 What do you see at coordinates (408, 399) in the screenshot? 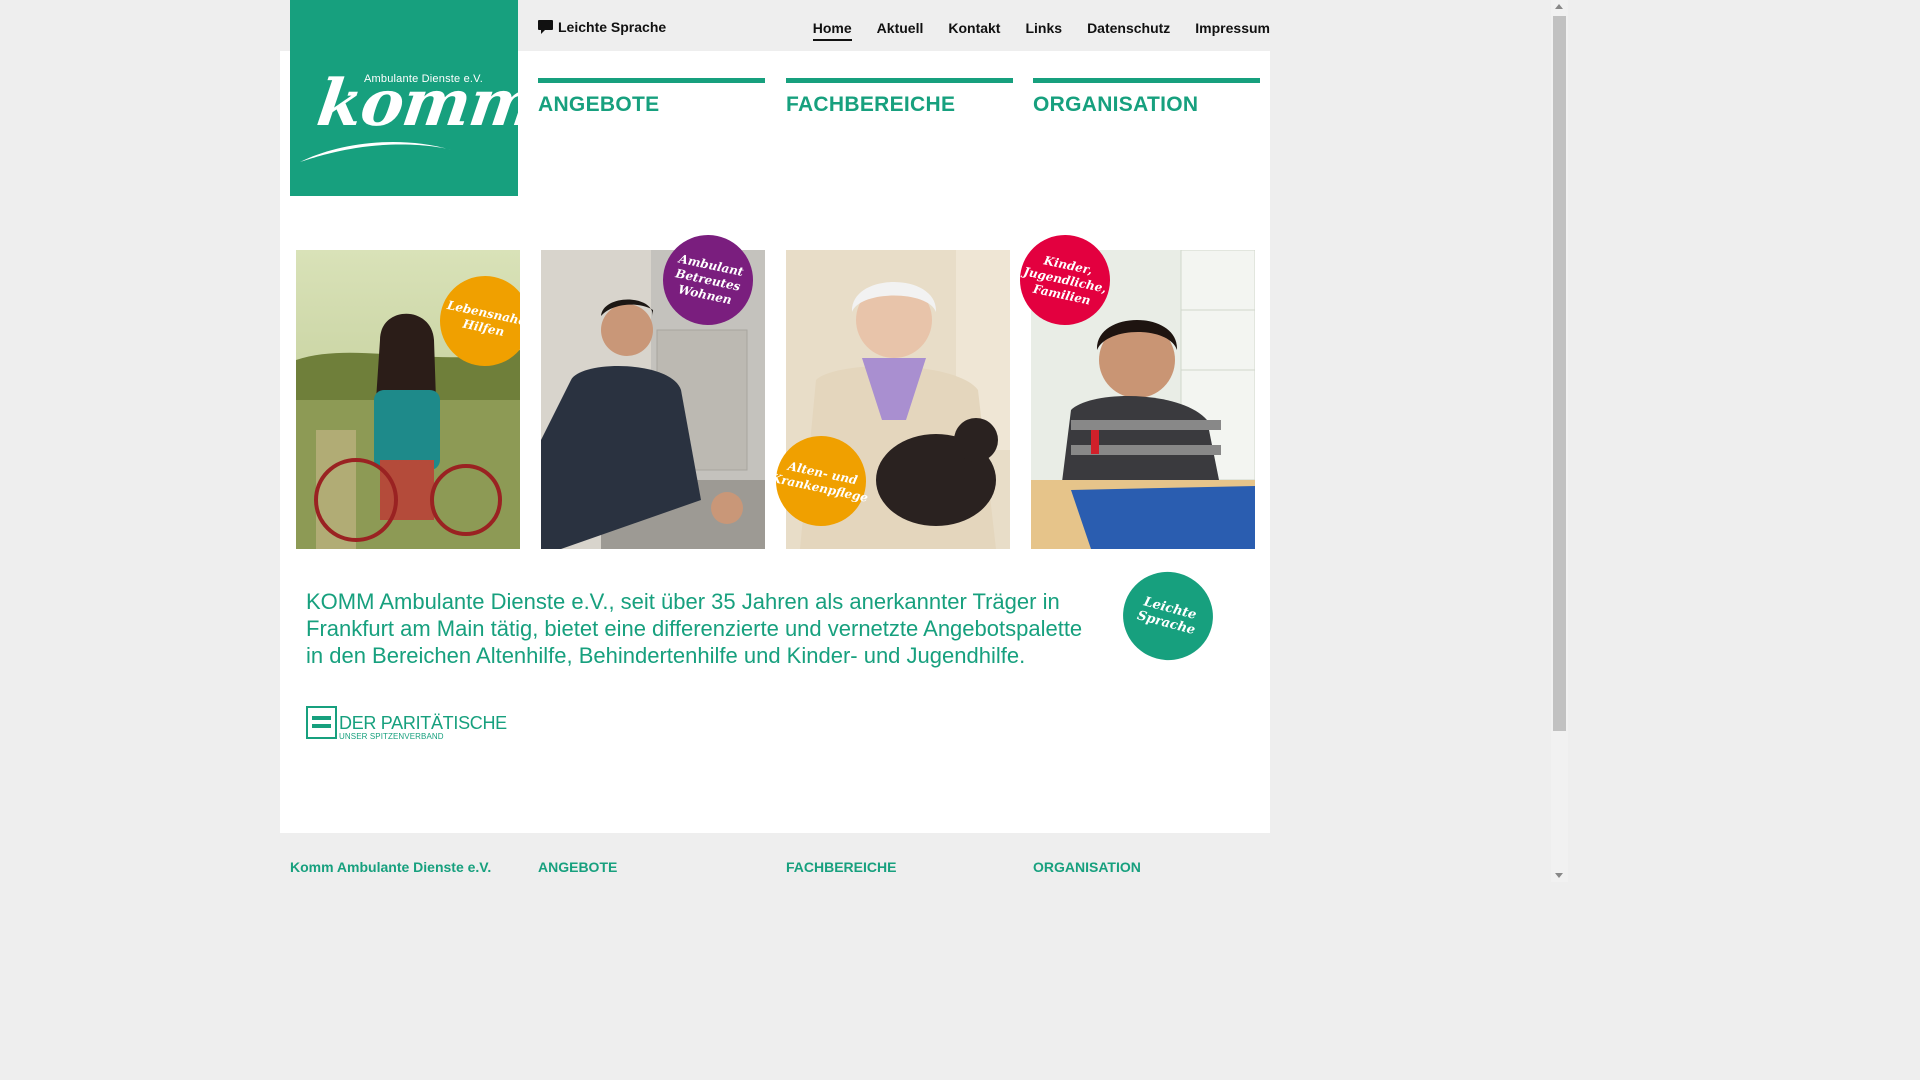
I see `photo-woman-wheelchair: Lebensnahe Hilfen` at bounding box center [408, 399].